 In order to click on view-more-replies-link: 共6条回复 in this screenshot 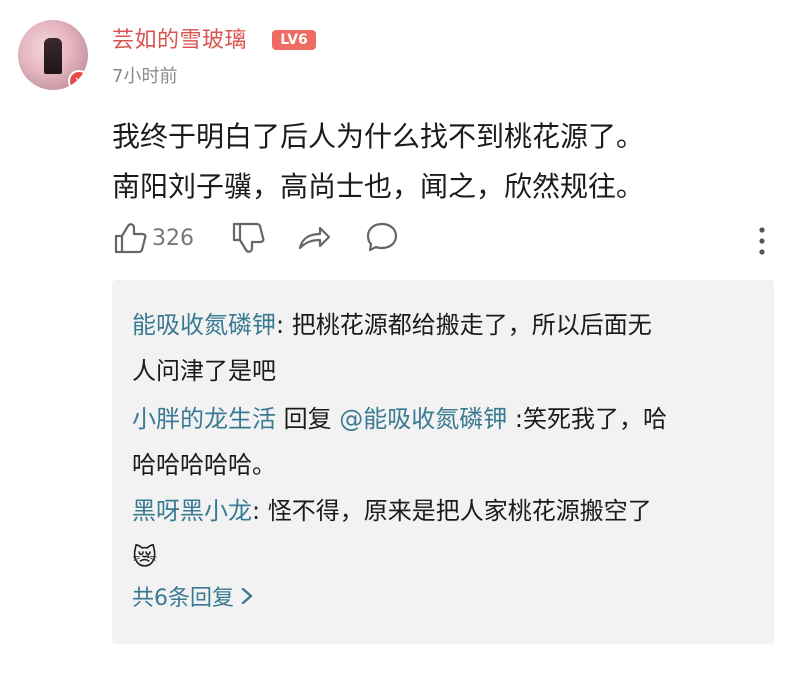, I will do `click(193, 596)`.